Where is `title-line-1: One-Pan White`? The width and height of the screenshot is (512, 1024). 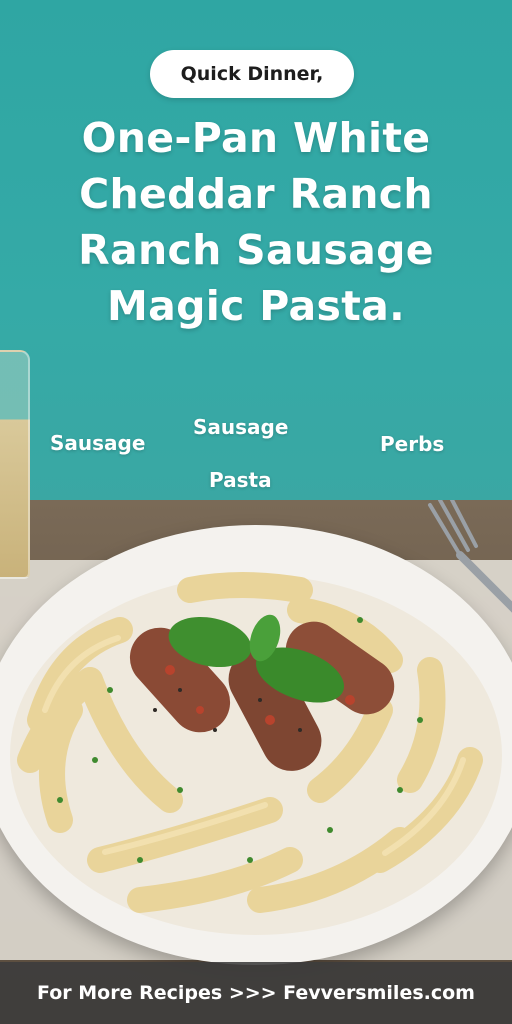 title-line-1: One-Pan White is located at coordinates (256, 138).